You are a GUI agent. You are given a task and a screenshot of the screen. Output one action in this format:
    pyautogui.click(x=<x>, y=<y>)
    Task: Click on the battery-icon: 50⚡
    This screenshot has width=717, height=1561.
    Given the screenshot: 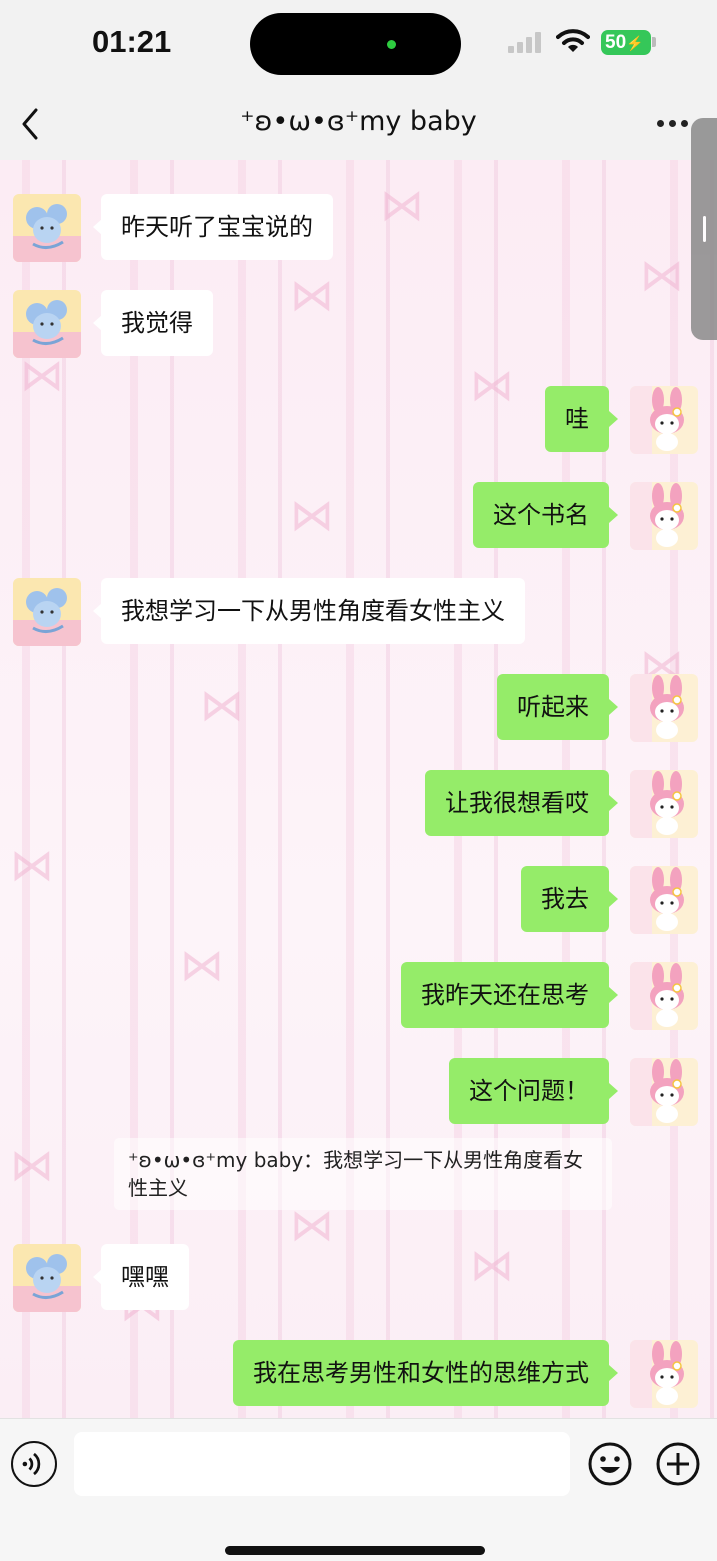 What is the action you would take?
    pyautogui.click(x=626, y=42)
    